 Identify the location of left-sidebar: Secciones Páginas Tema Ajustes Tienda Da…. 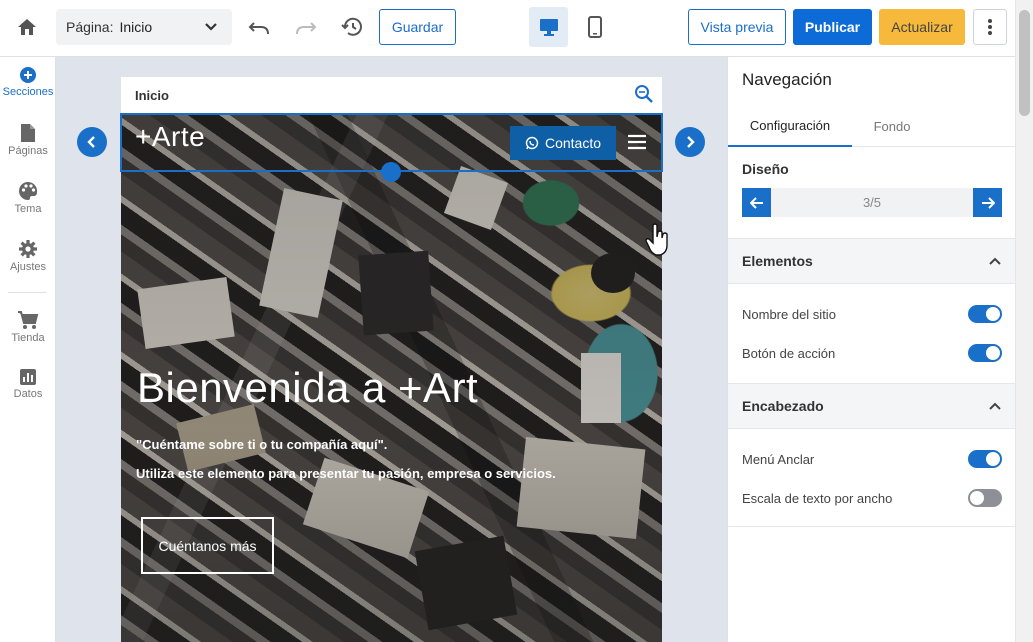
(28, 349).